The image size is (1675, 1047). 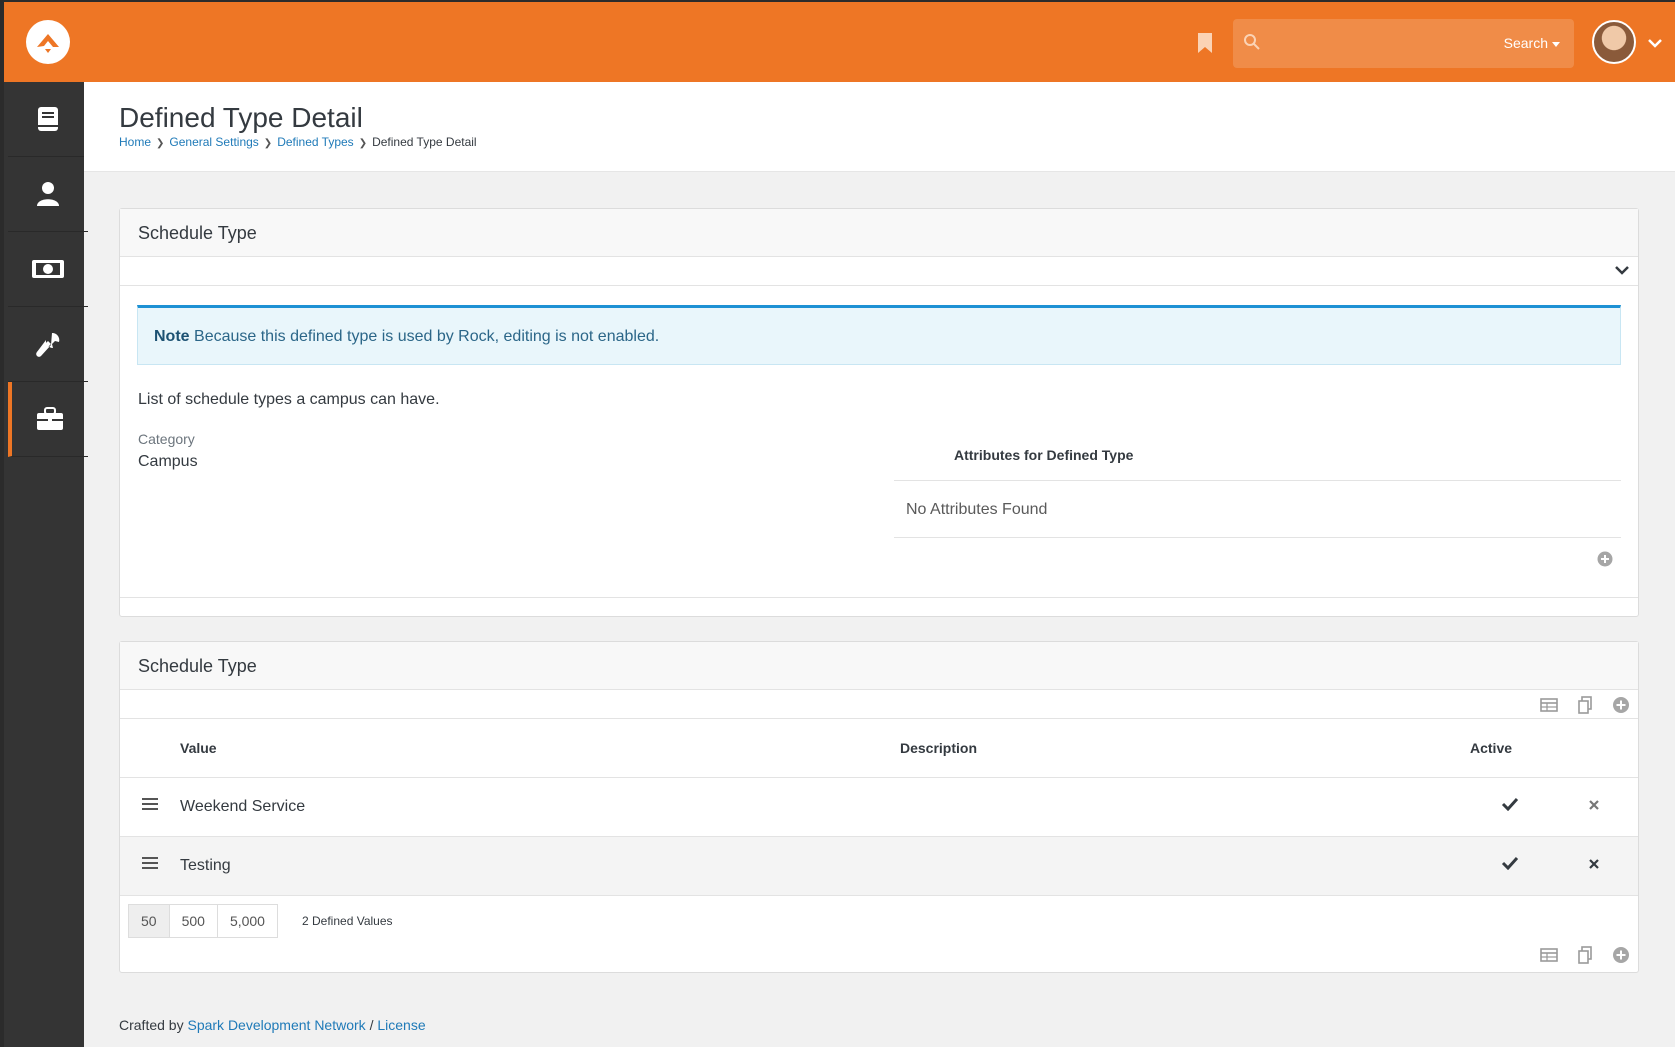 I want to click on money-icon, so click(x=48, y=269).